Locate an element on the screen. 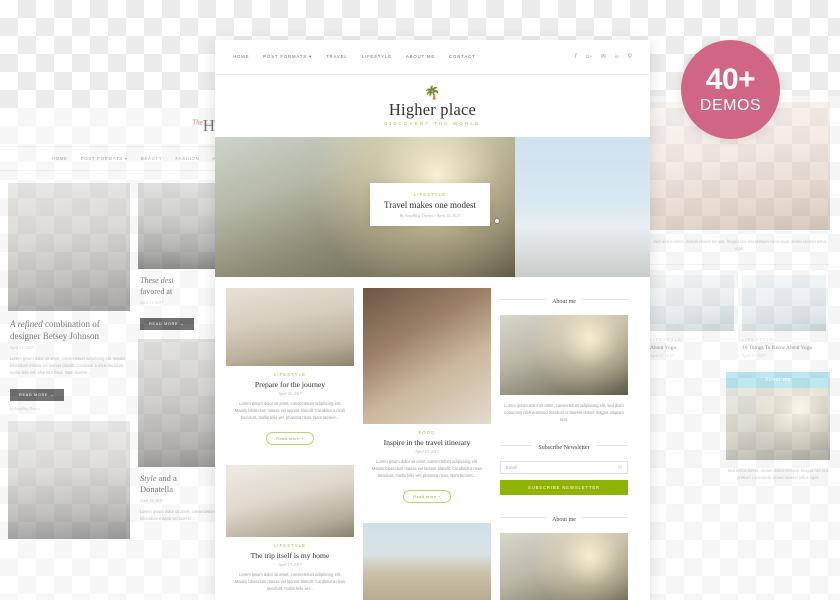 This screenshot has width=840, height=600. demos-badge: 40+ DEMOS is located at coordinates (730, 89).